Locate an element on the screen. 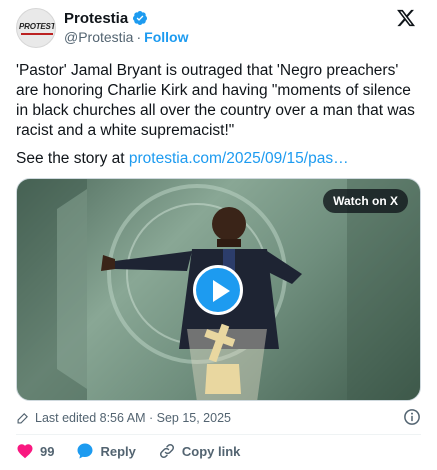 This screenshot has width=437, height=470. avatar-logo-text: PROTESTIA is located at coordinates (37, 26).